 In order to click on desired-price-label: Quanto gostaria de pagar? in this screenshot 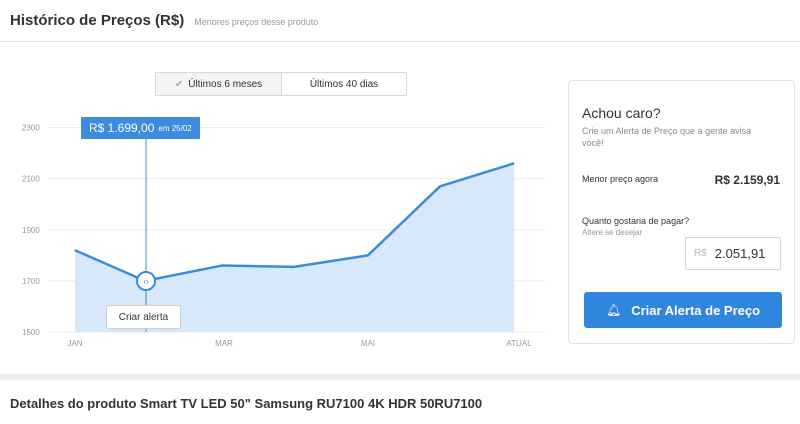, I will do `click(636, 221)`.